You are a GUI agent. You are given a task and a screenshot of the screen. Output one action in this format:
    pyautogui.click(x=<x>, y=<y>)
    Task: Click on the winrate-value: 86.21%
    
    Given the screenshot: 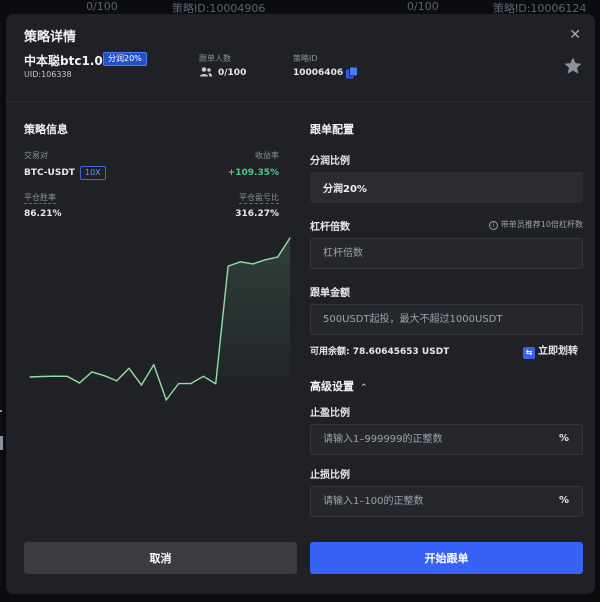 What is the action you would take?
    pyautogui.click(x=43, y=214)
    